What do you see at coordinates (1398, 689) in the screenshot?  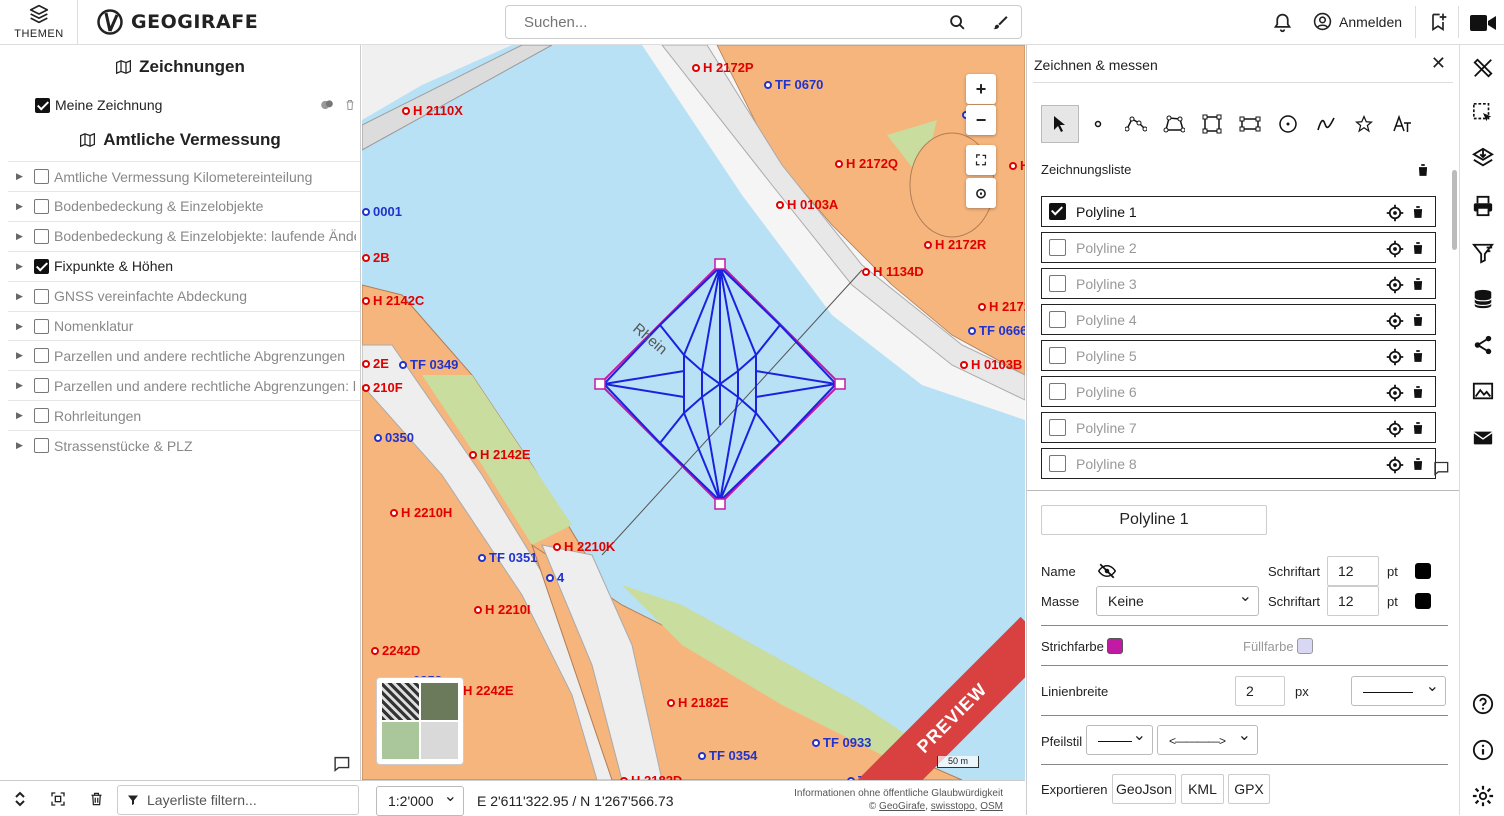 I see `line-style-select` at bounding box center [1398, 689].